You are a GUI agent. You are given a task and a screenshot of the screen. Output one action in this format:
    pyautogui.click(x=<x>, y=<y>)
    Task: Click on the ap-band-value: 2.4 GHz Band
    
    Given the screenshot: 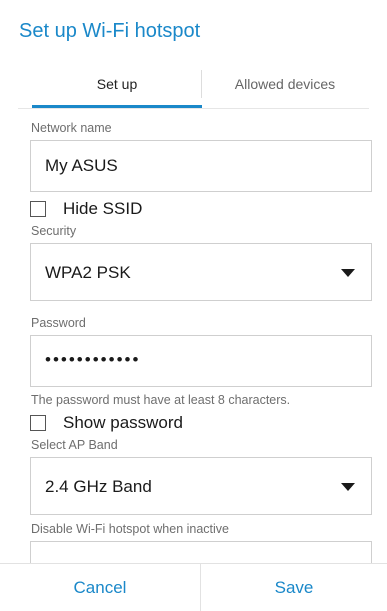 What is the action you would take?
    pyautogui.click(x=98, y=486)
    